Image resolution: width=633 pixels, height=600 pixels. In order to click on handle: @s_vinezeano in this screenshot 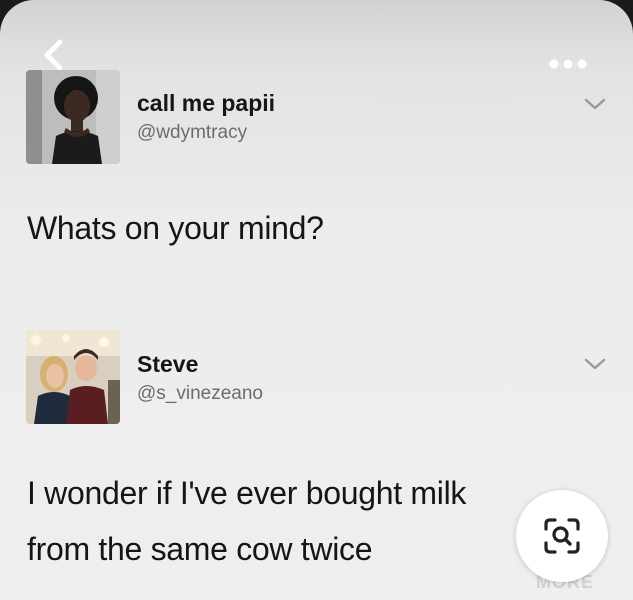, I will do `click(200, 394)`.